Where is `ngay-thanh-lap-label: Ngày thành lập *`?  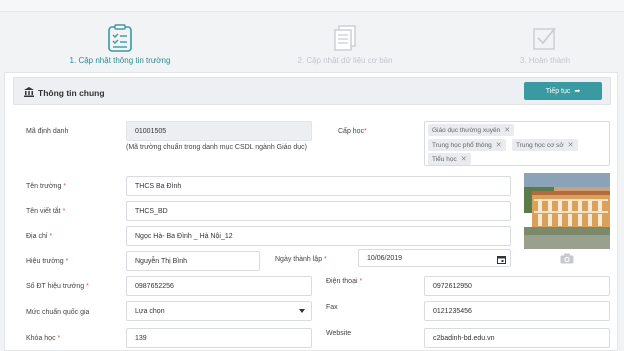
ngay-thanh-lap-label: Ngày thành lập * is located at coordinates (301, 259).